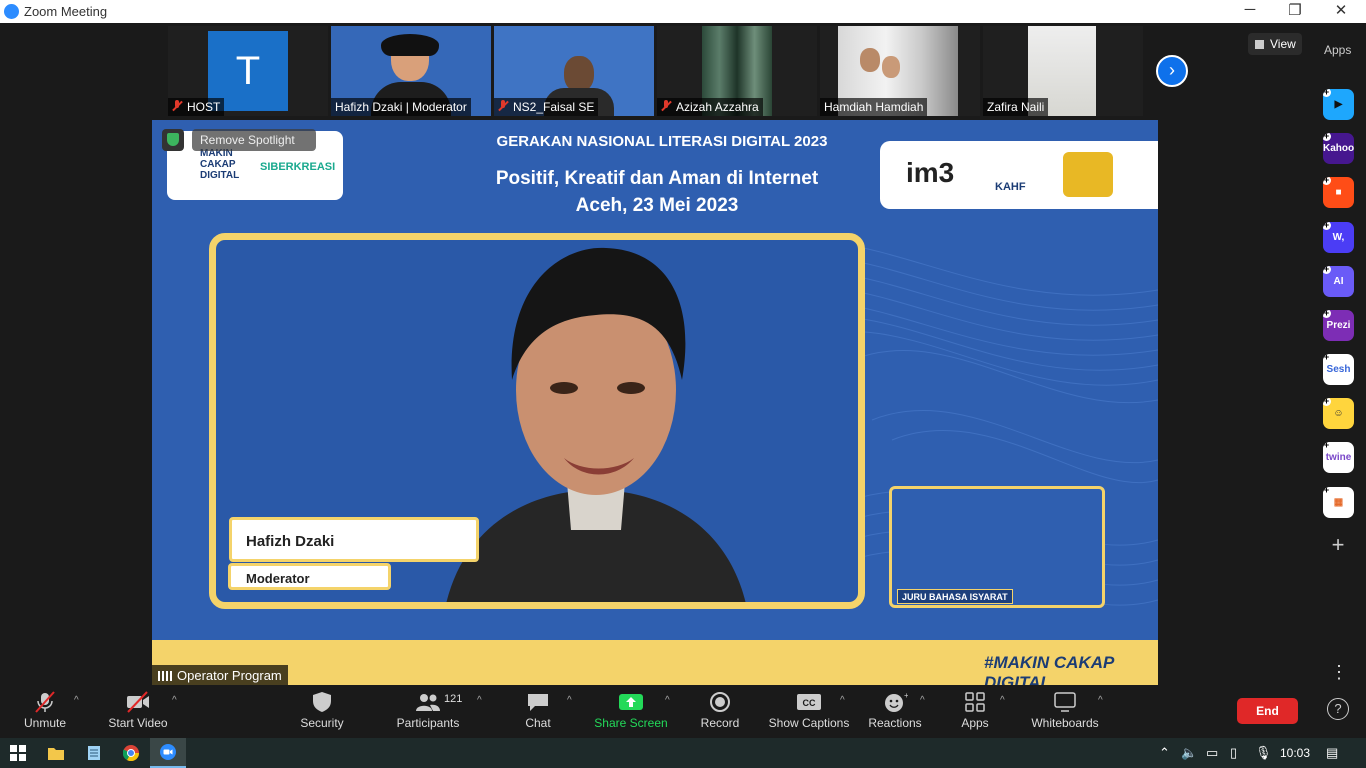 The image size is (1366, 768). I want to click on apps-panel-title: Apps, so click(1338, 50).